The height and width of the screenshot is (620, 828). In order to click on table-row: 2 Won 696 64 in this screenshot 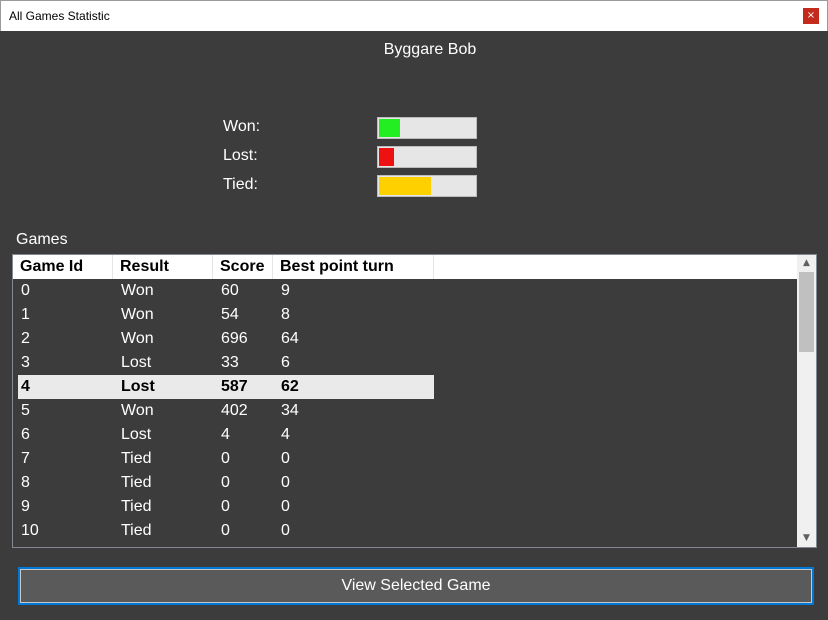, I will do `click(405, 339)`.